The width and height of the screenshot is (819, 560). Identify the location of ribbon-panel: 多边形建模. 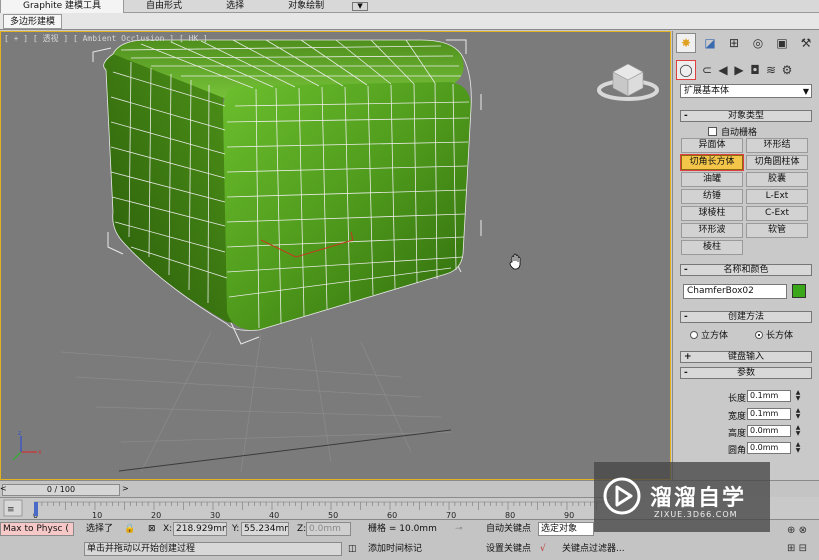
(409, 21).